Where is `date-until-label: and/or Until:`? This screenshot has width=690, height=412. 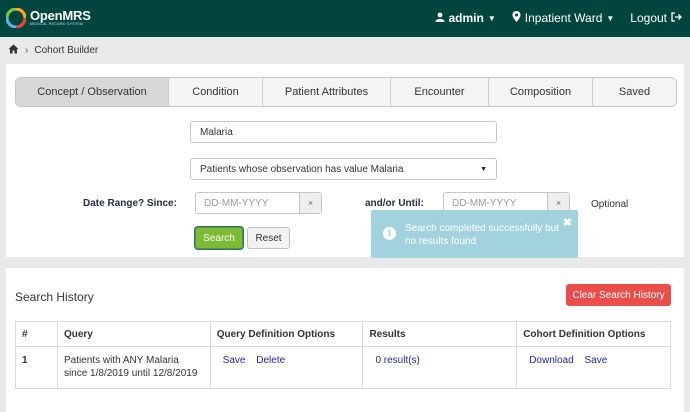 date-until-label: and/or Until: is located at coordinates (394, 203).